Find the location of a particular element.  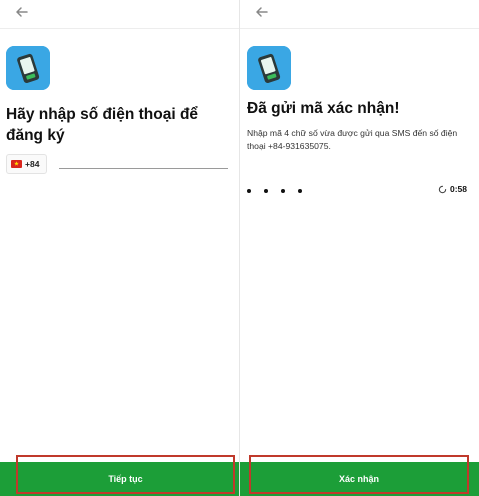

country-code-selector: +84 is located at coordinates (26, 164).